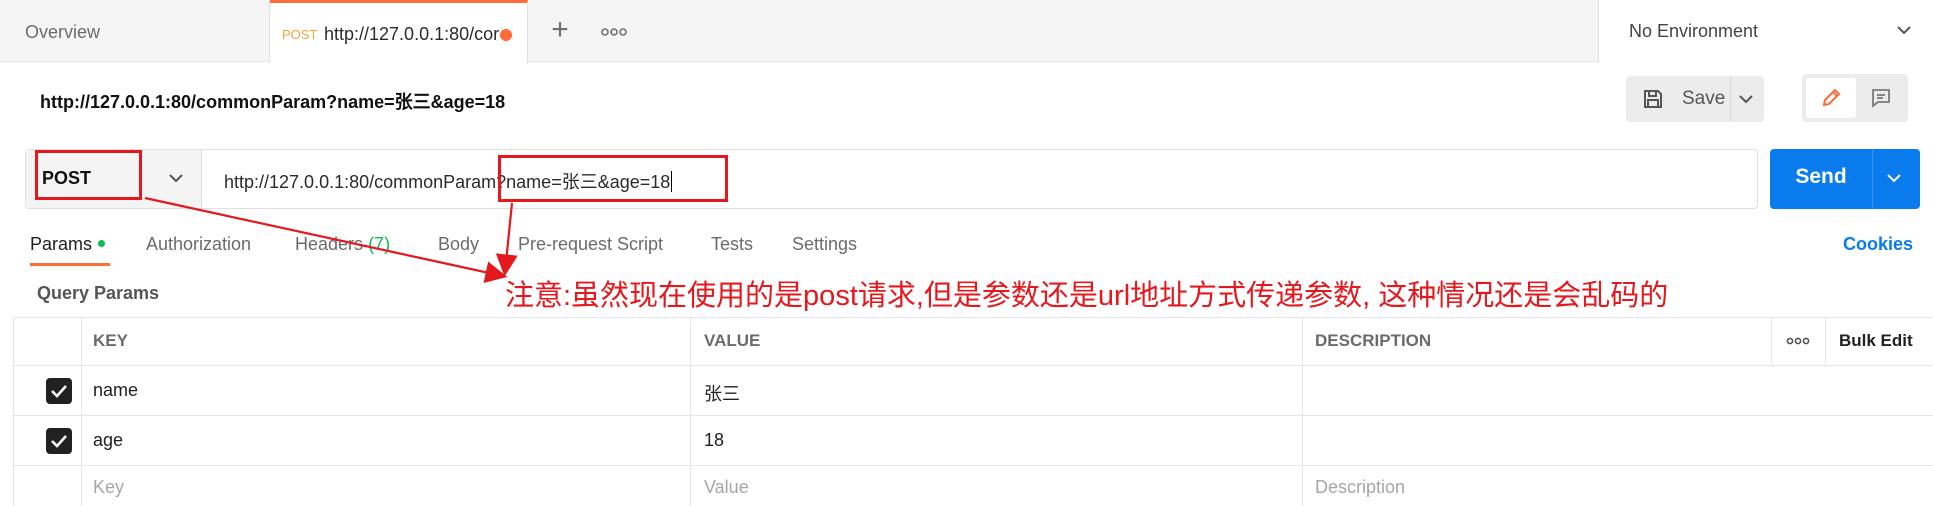 The width and height of the screenshot is (1933, 506). Describe the element at coordinates (590, 244) in the screenshot. I see `tab-prerequest-script: Pre-request Script` at that location.